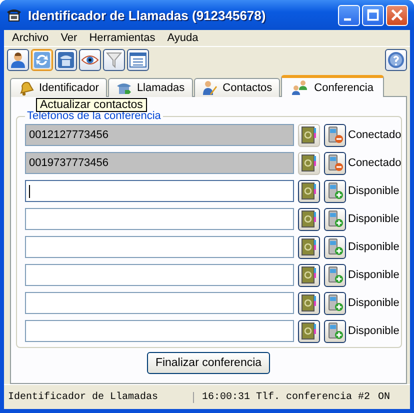  What do you see at coordinates (300, 88) in the screenshot?
I see `people-icon` at bounding box center [300, 88].